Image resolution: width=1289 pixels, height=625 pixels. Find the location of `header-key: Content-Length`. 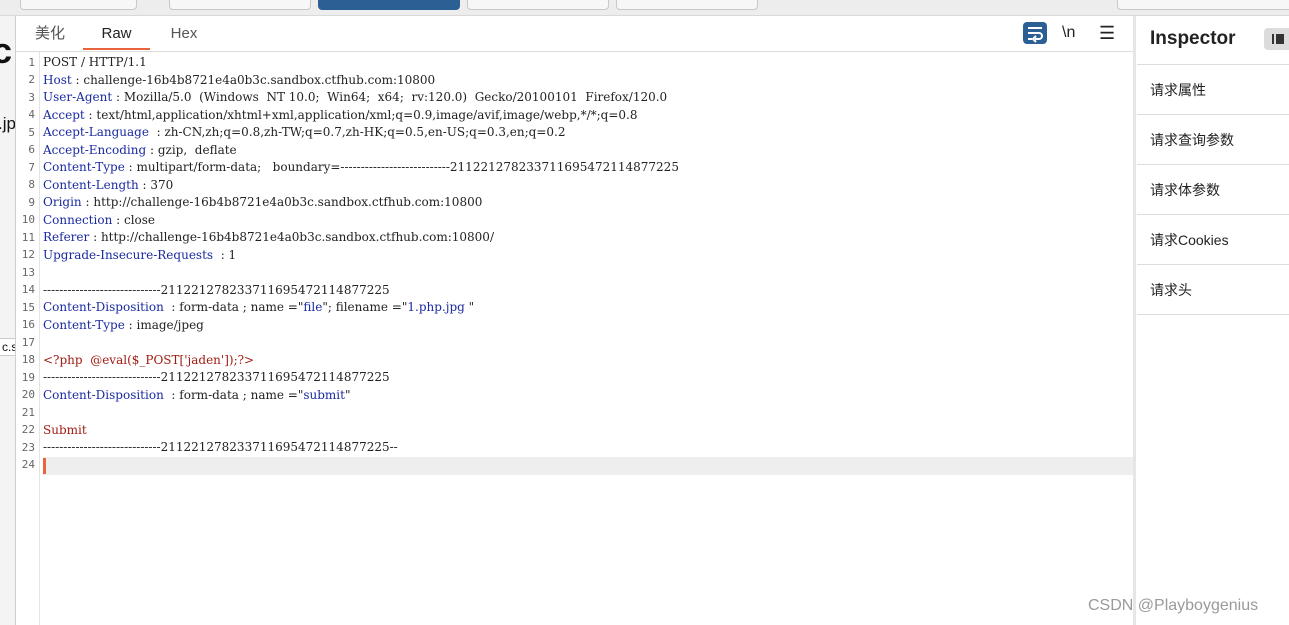

header-key: Content-Length is located at coordinates (91, 185).